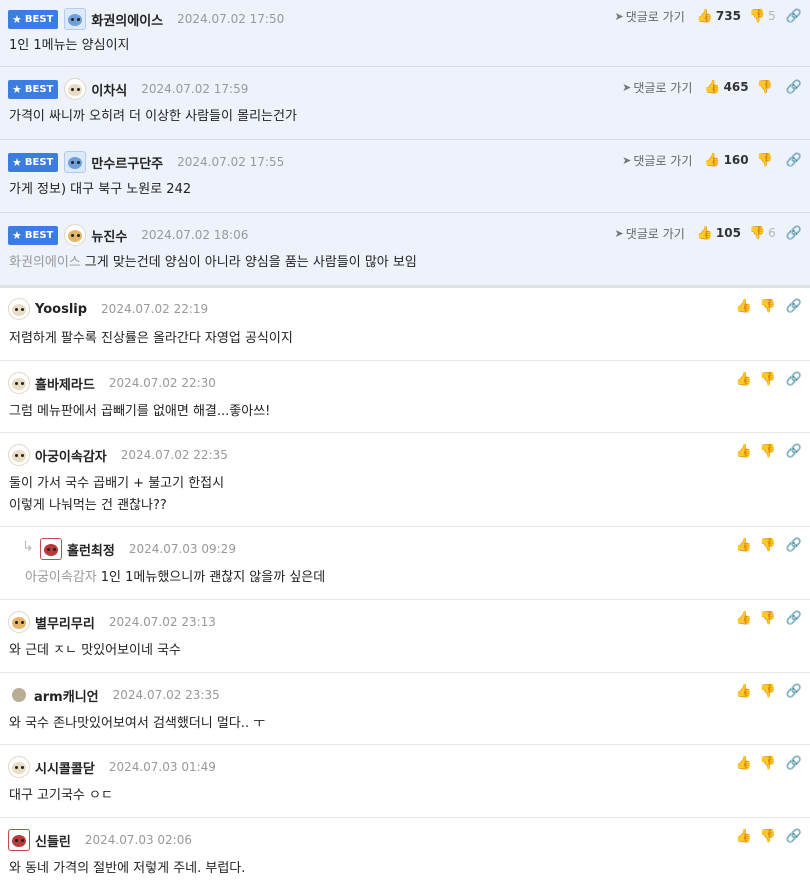 Image resolution: width=810 pixels, height=888 pixels. What do you see at coordinates (162, 383) in the screenshot?
I see `comment-date: 2024.07.02 22:30` at bounding box center [162, 383].